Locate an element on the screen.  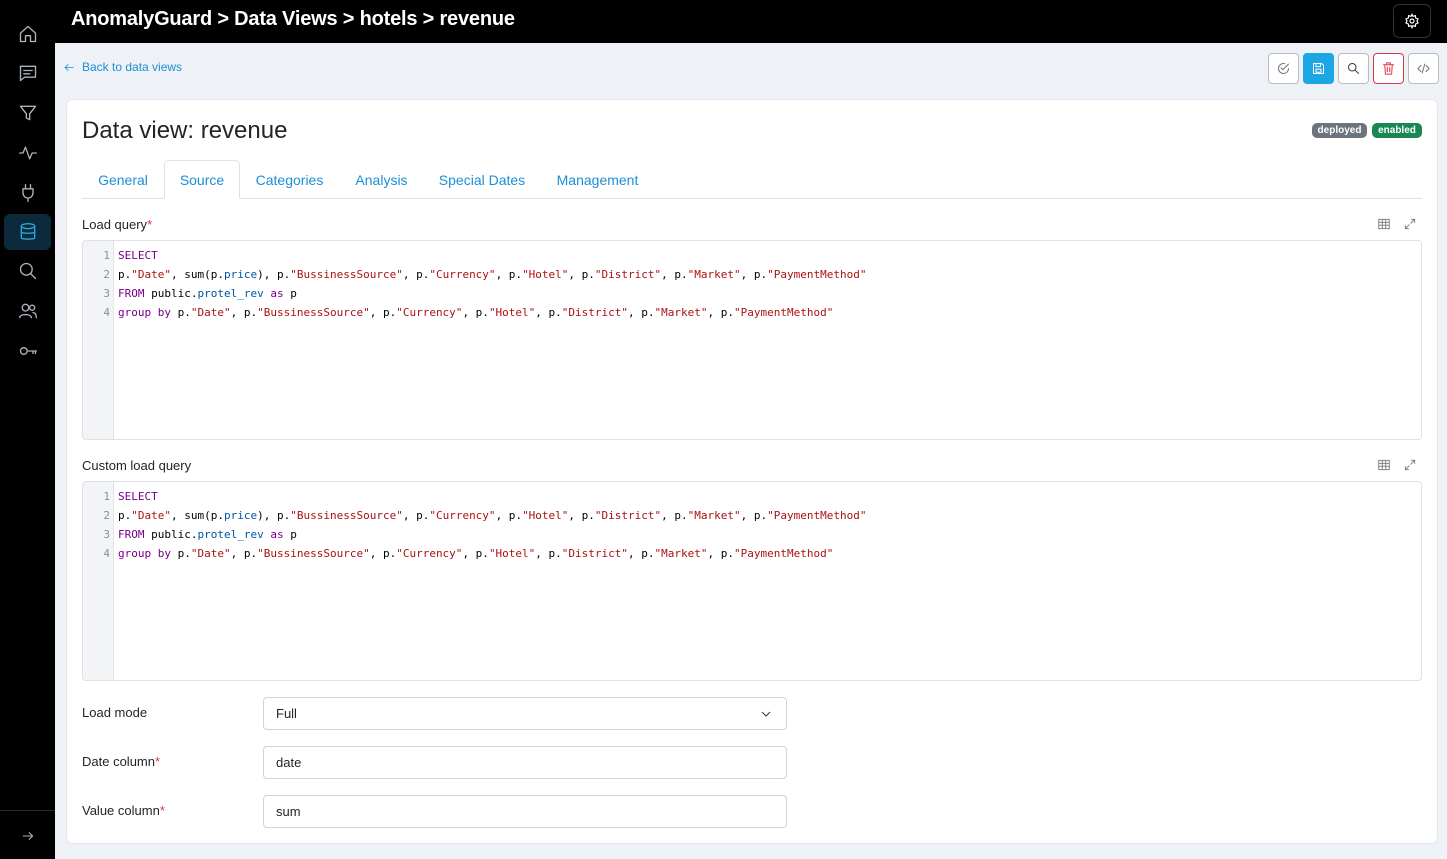
save-icon is located at coordinates (1318, 68).